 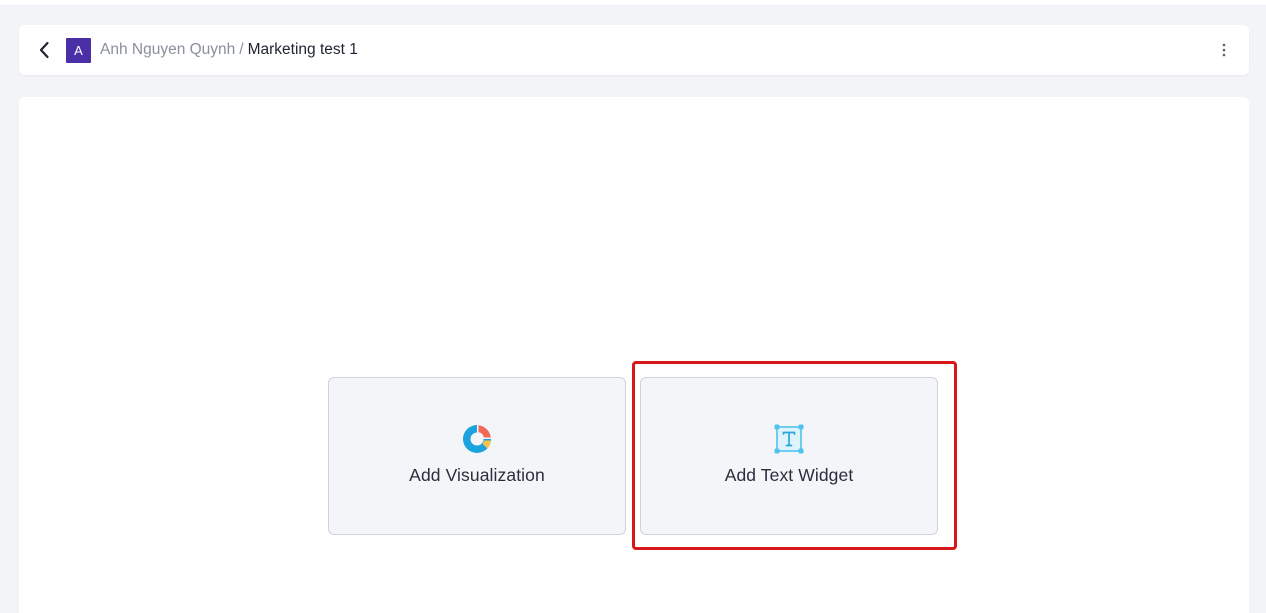 I want to click on breadcrumb-owner: Anh Nguyen Quynh, so click(x=167, y=49).